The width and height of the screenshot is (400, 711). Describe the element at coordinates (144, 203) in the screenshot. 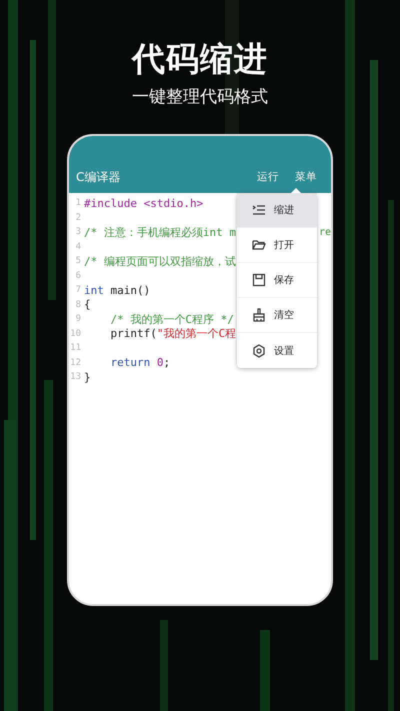

I see `code-line: #include <stdio.h>` at that location.